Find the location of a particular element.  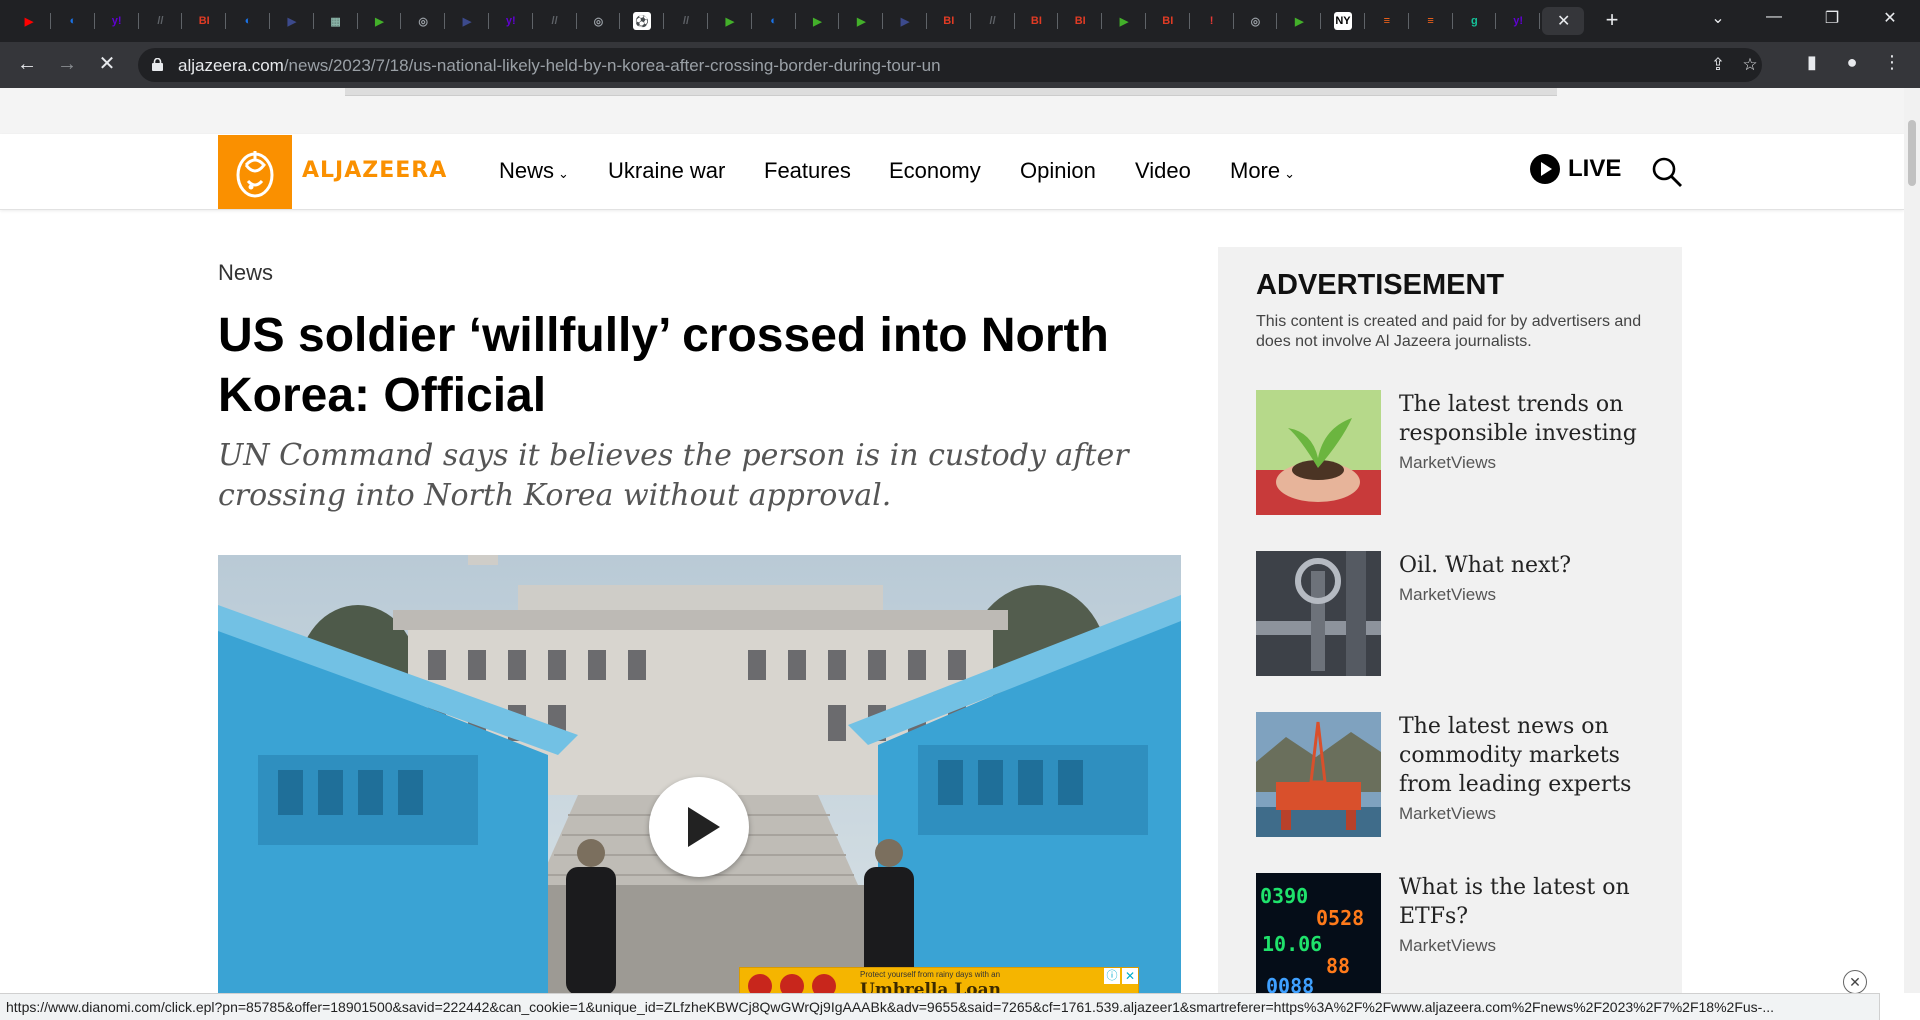

stop-loading-button: ✕ is located at coordinates (107, 65).